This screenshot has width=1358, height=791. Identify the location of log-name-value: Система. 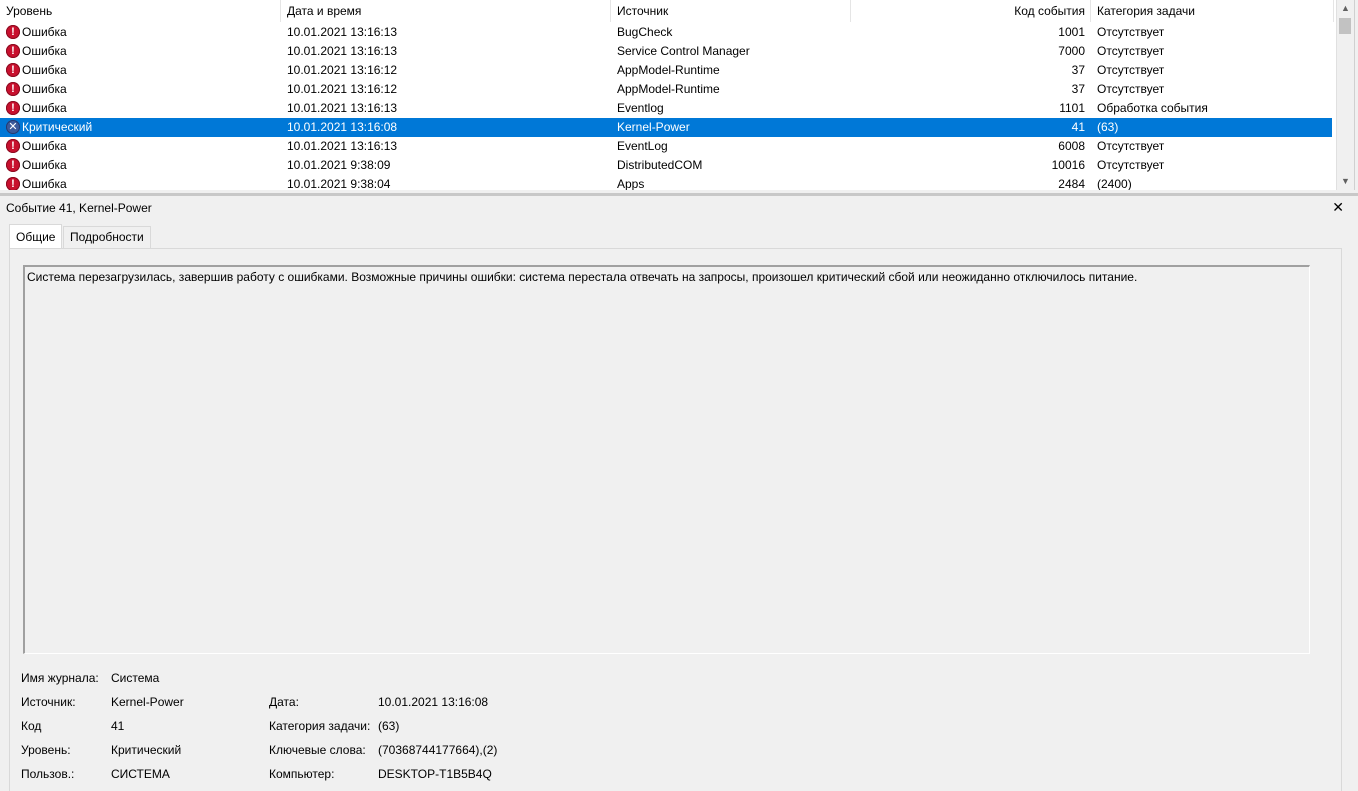
(135, 678).